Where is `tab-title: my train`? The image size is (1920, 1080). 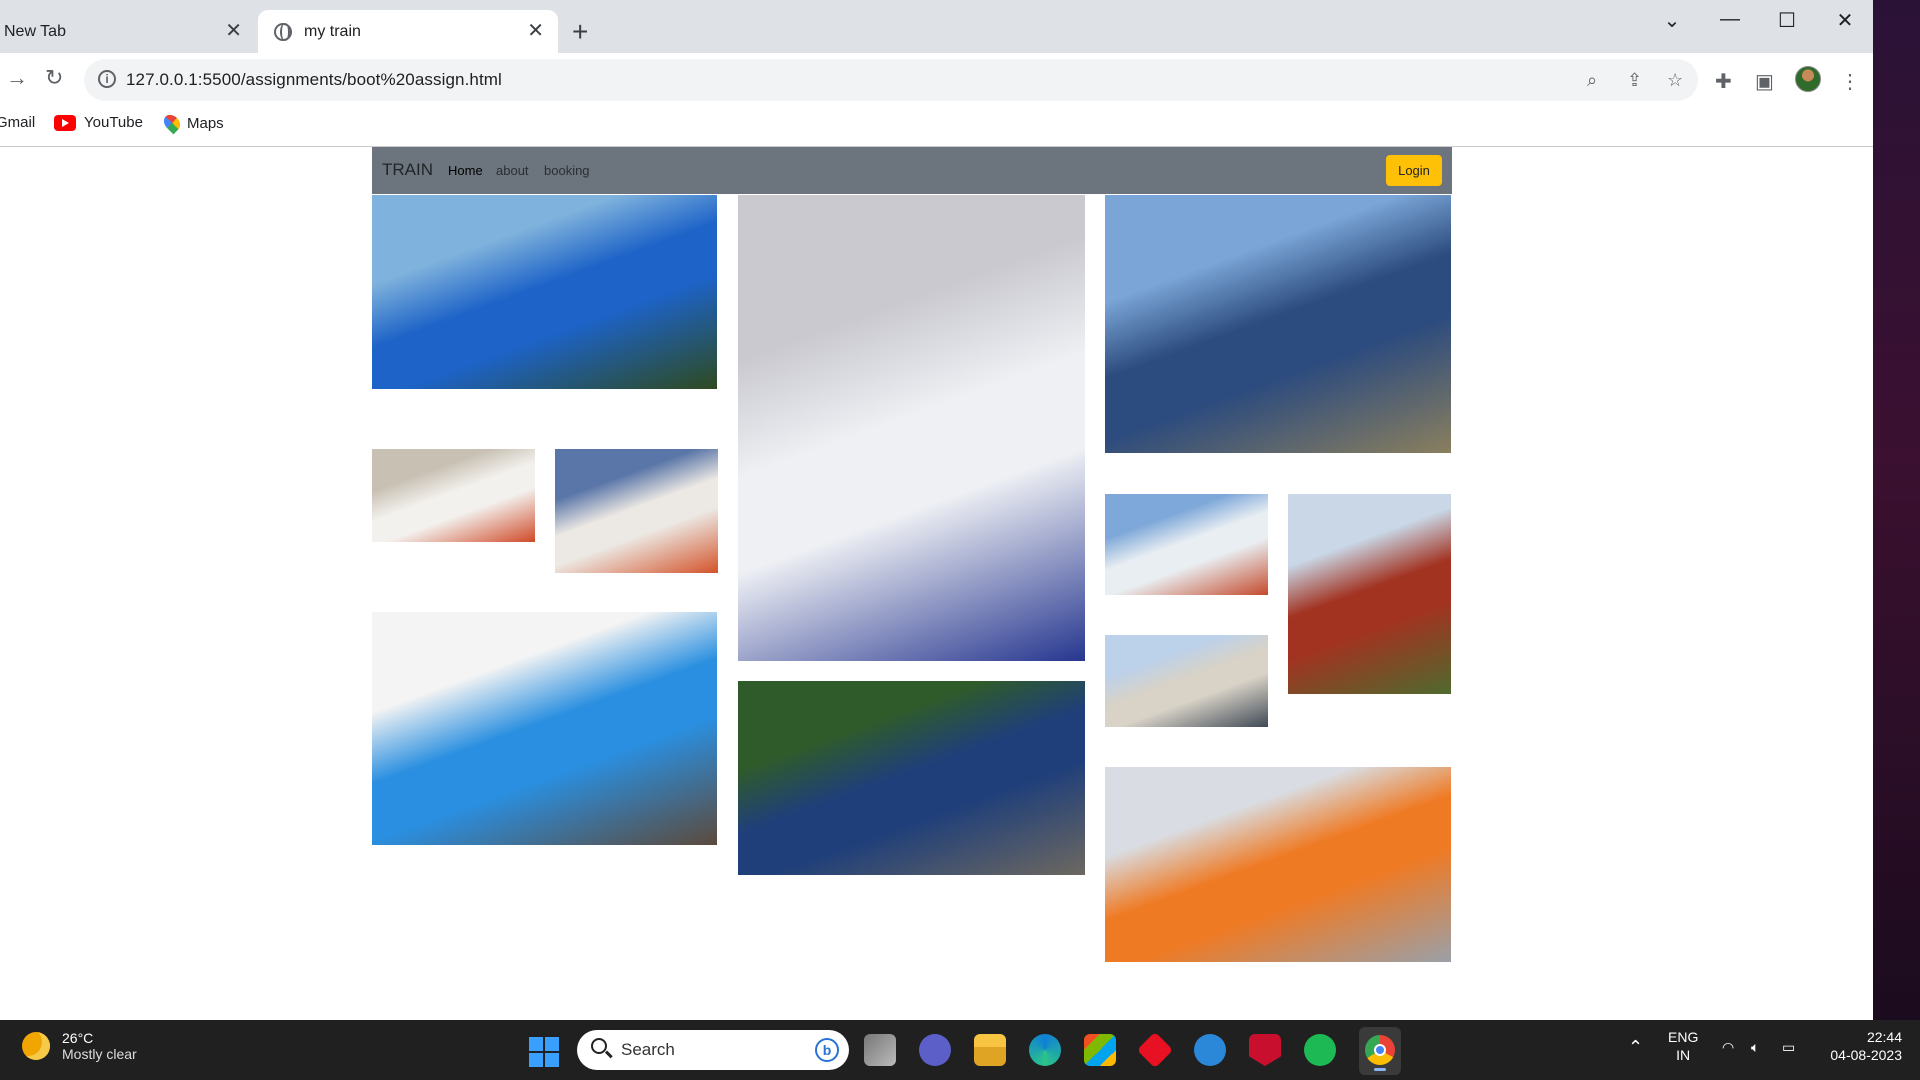 tab-title: my train is located at coordinates (332, 31).